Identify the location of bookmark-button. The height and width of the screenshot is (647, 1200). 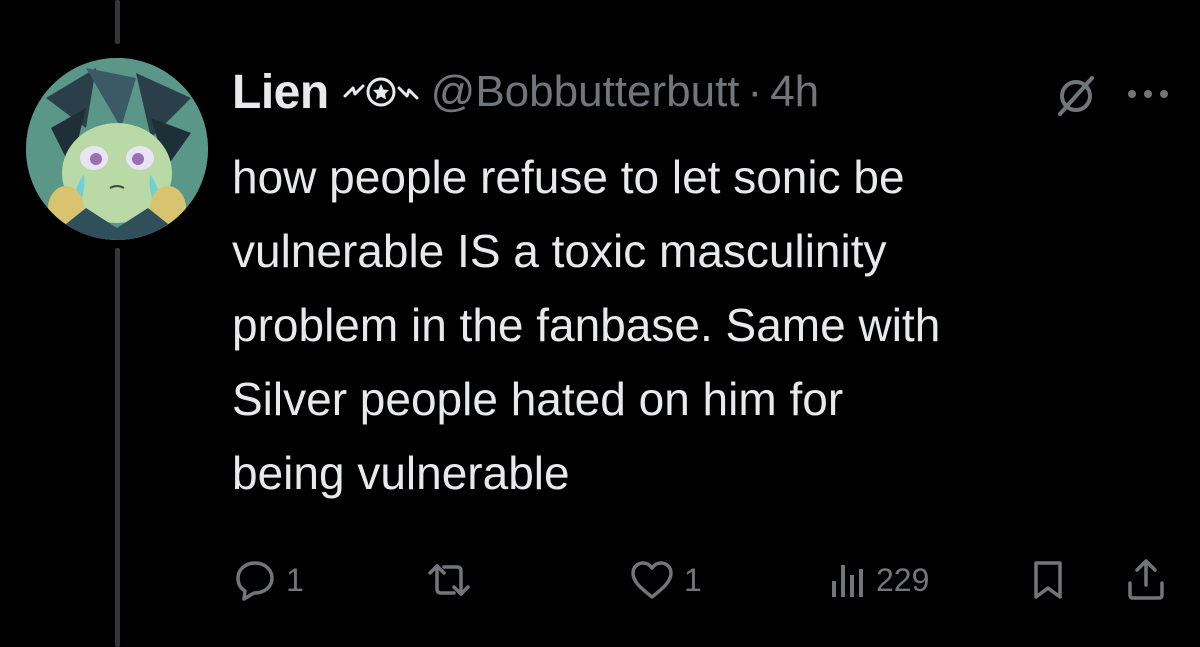
(1048, 580).